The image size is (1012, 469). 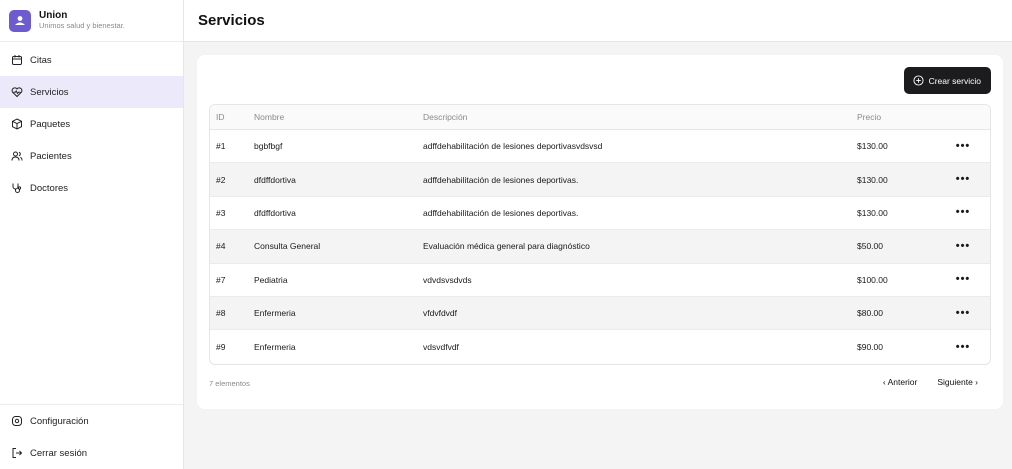 What do you see at coordinates (441, 347) in the screenshot?
I see `row-description: vdsvdfvdf` at bounding box center [441, 347].